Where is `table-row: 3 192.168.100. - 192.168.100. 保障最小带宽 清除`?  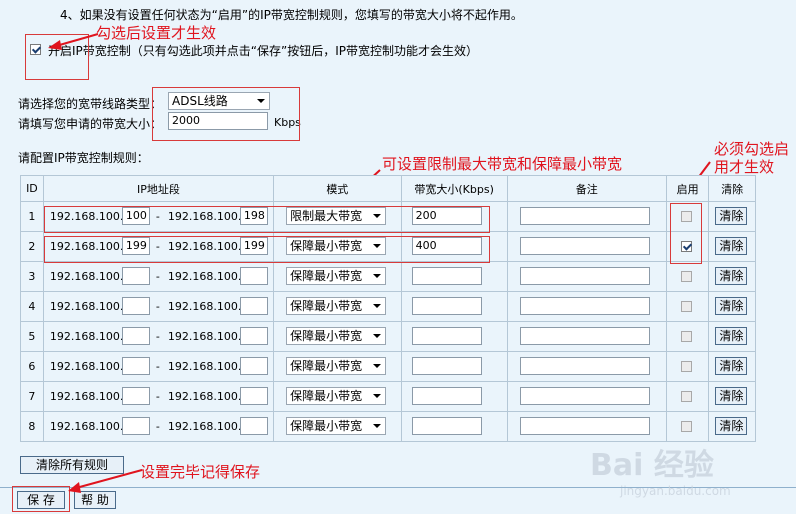 table-row: 3 192.168.100. - 192.168.100. 保障最小带宽 清除 is located at coordinates (388, 276).